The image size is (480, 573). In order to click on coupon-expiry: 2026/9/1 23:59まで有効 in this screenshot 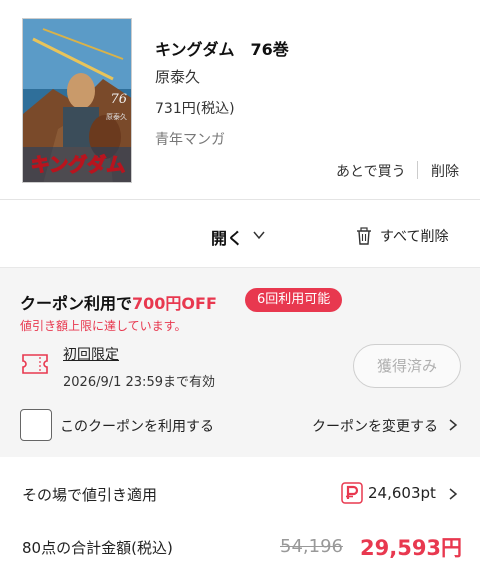, I will do `click(139, 382)`.